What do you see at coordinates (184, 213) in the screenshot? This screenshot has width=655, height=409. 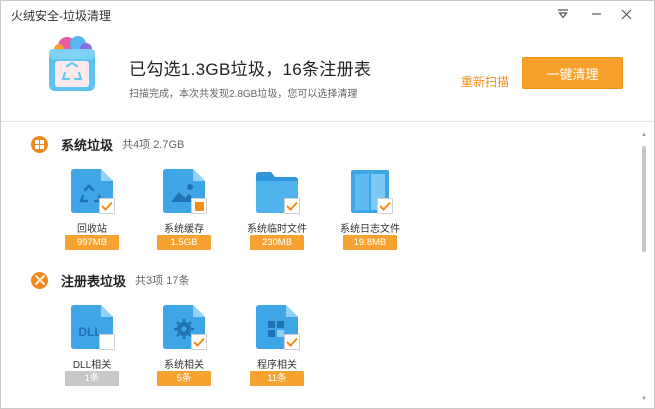 I see `item-system-cache: 系统缓存 1.5GB` at bounding box center [184, 213].